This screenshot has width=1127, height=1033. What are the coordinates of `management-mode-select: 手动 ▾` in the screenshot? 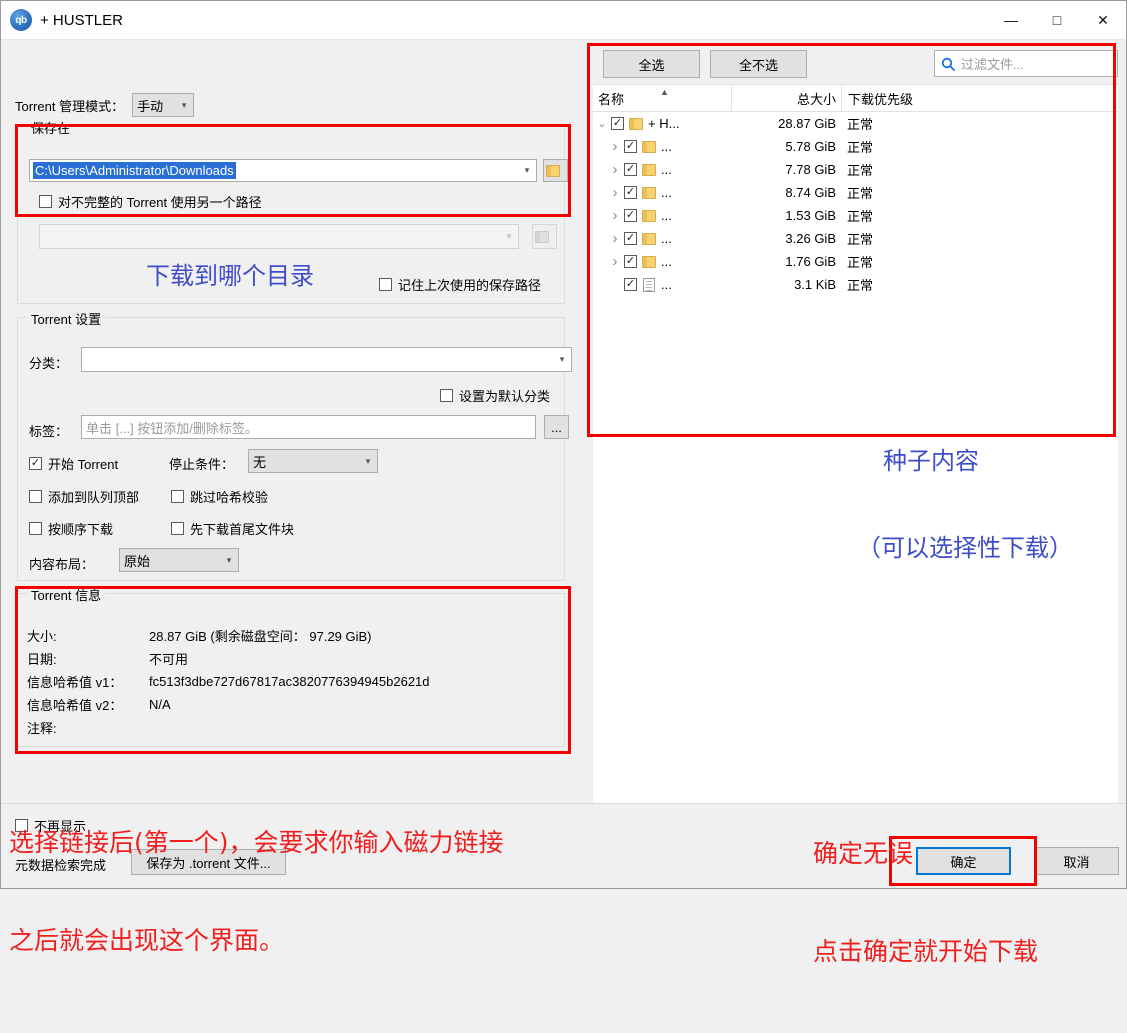 It's located at (163, 105).